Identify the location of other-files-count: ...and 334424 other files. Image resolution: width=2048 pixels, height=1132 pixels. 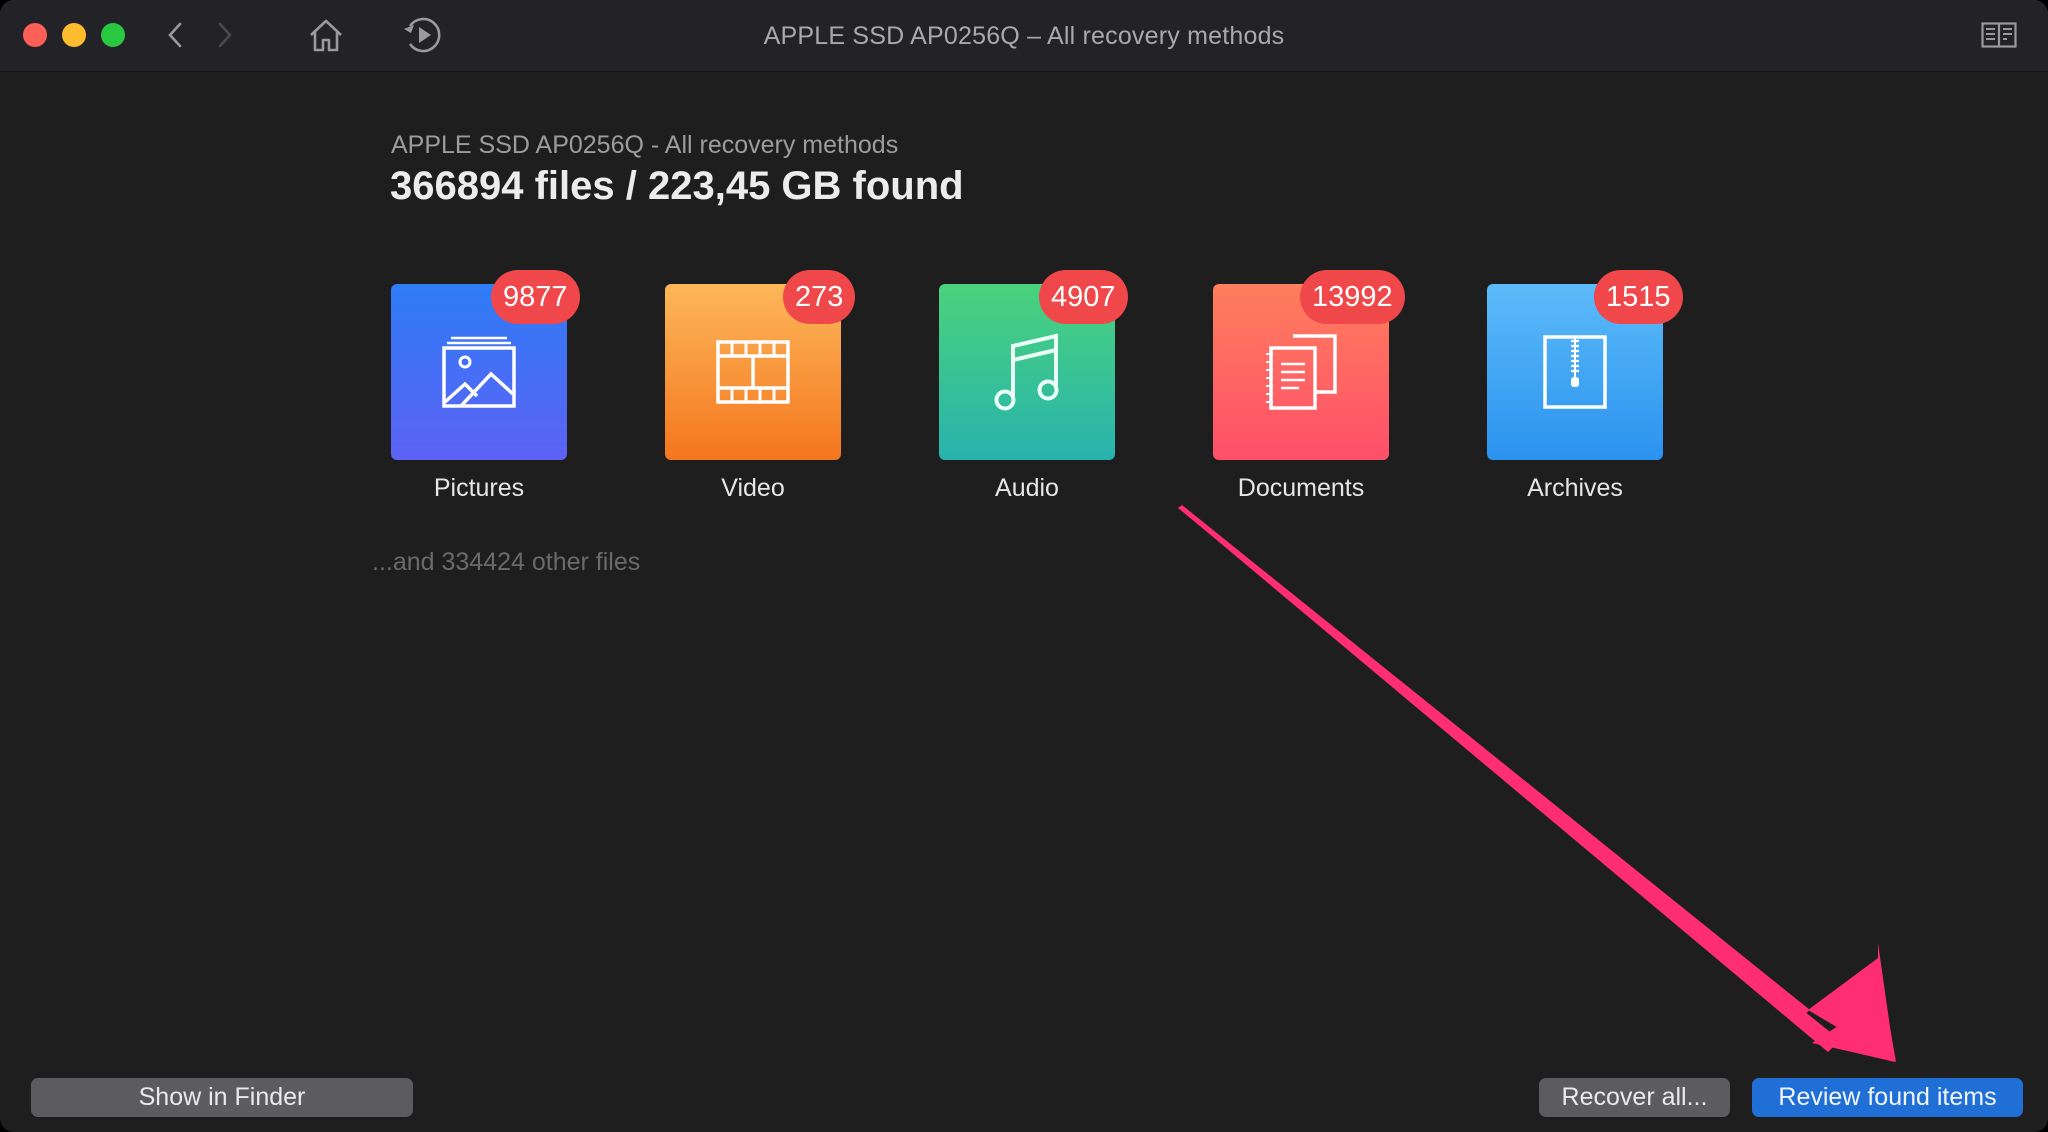
(506, 562).